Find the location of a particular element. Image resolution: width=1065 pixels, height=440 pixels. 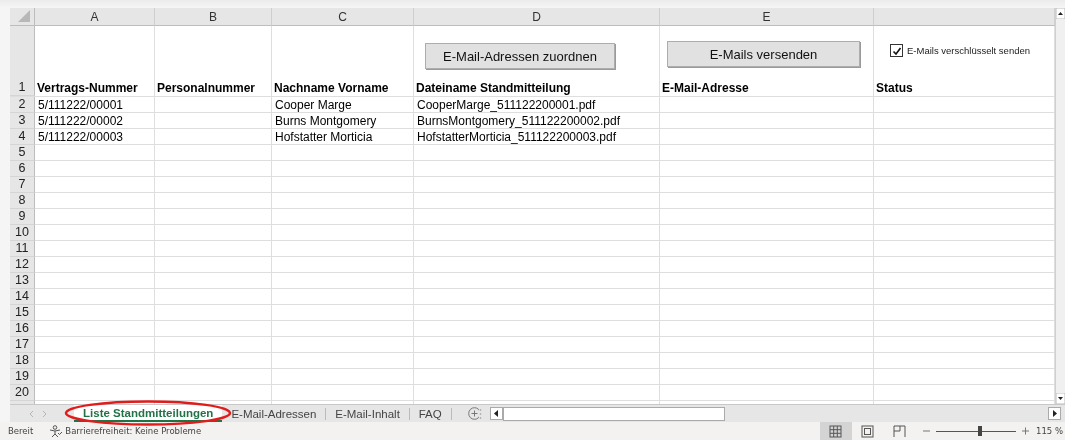

row-header: 7 is located at coordinates (22, 185).